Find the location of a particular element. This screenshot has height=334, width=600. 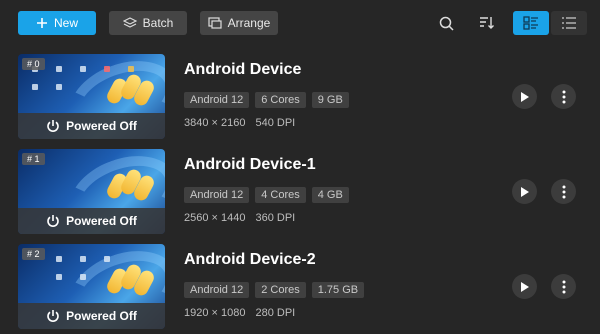

memory-tag: 4 GB is located at coordinates (330, 195).